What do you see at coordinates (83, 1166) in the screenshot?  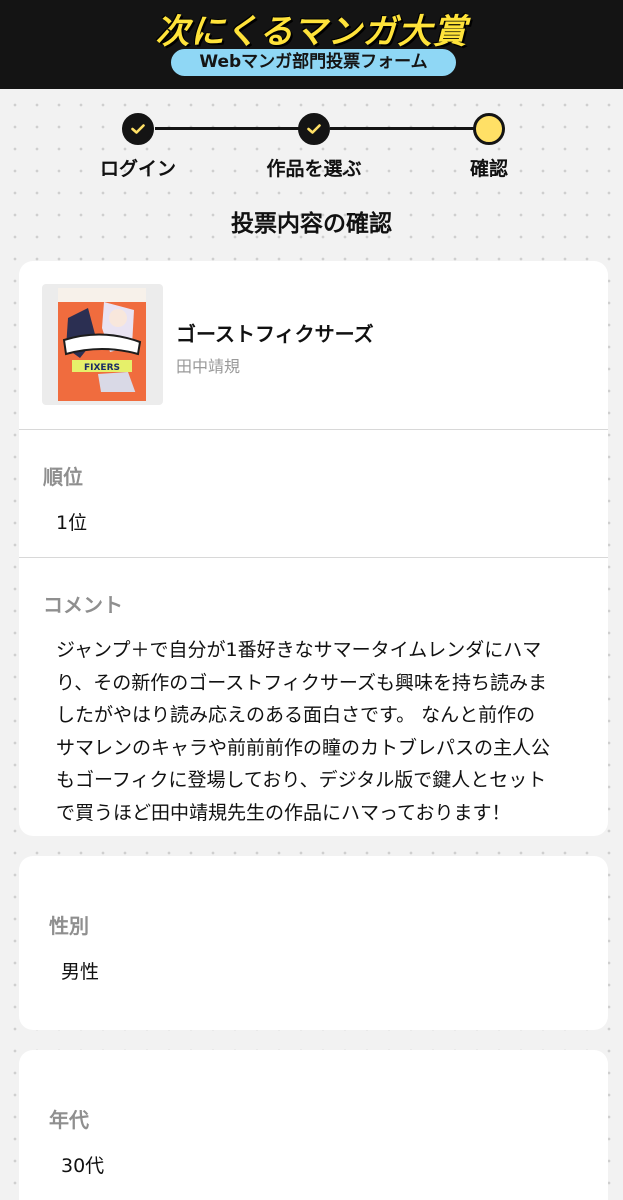 I see `age-value: 30代` at bounding box center [83, 1166].